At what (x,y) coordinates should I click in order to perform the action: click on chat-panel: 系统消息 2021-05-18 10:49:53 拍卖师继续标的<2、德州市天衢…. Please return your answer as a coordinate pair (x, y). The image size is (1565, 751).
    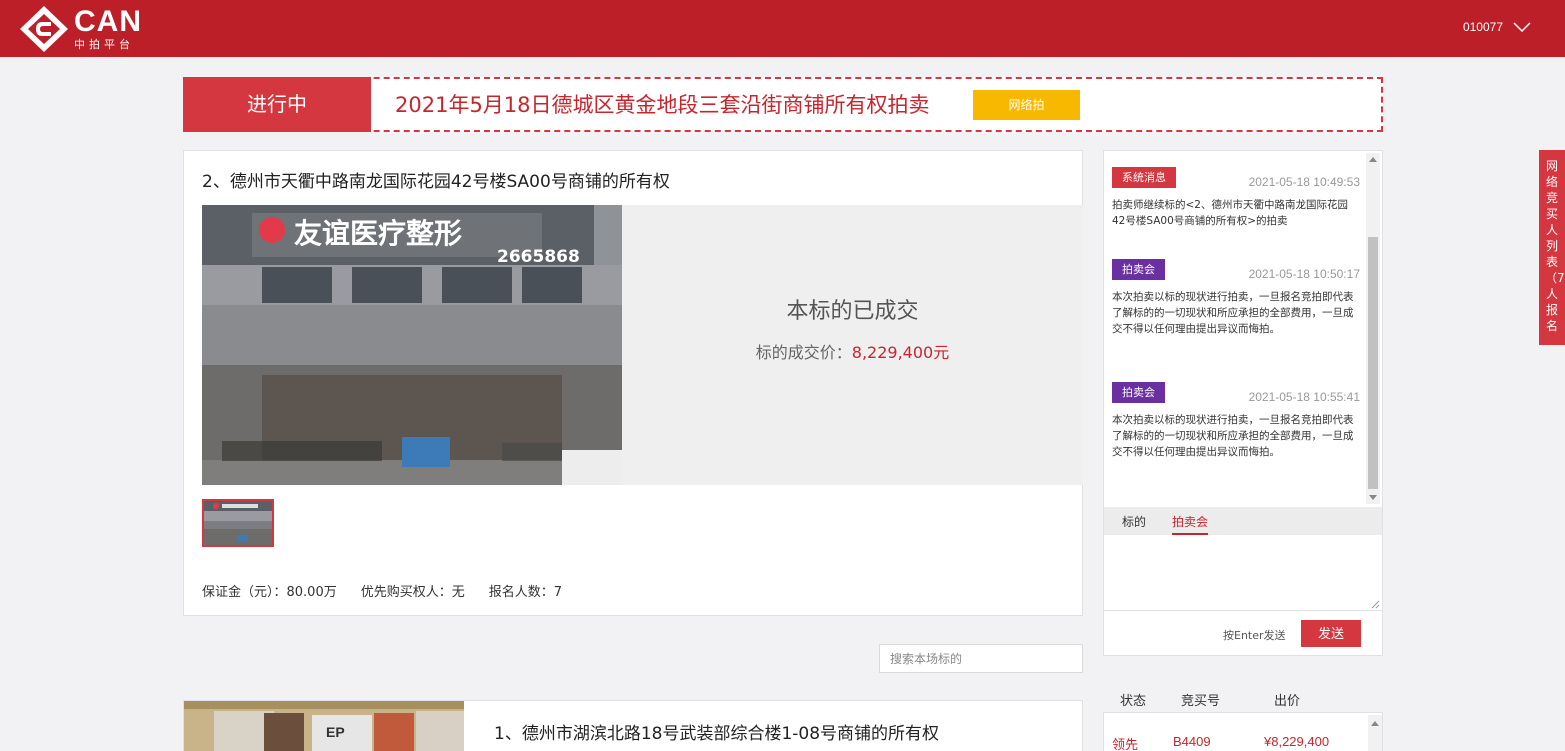
    Looking at the image, I should click on (1243, 403).